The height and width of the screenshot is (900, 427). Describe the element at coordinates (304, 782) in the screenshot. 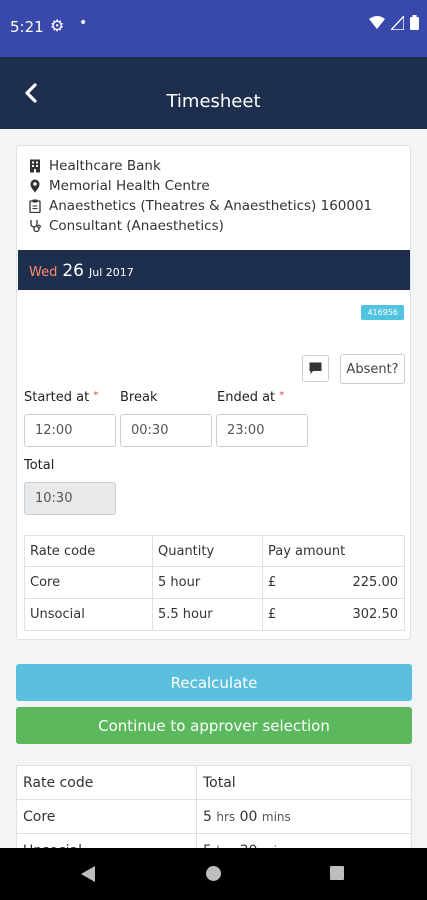

I see `summary-header-total: Total` at that location.